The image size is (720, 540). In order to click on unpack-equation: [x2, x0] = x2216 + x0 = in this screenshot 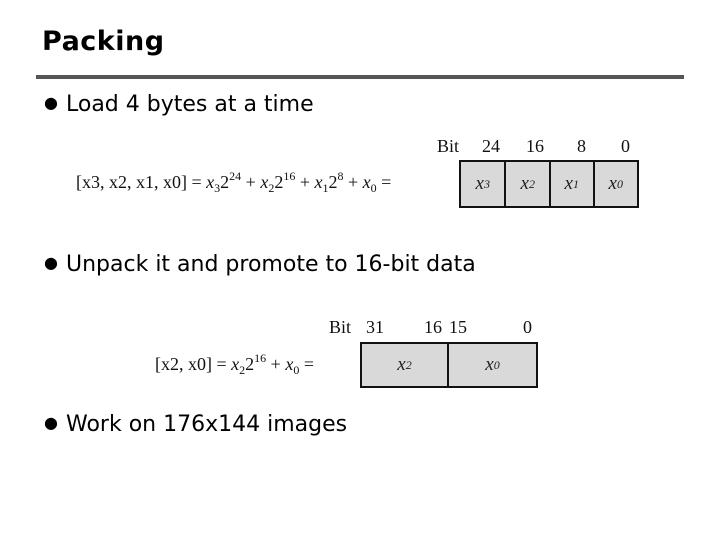, I will do `click(234, 364)`.